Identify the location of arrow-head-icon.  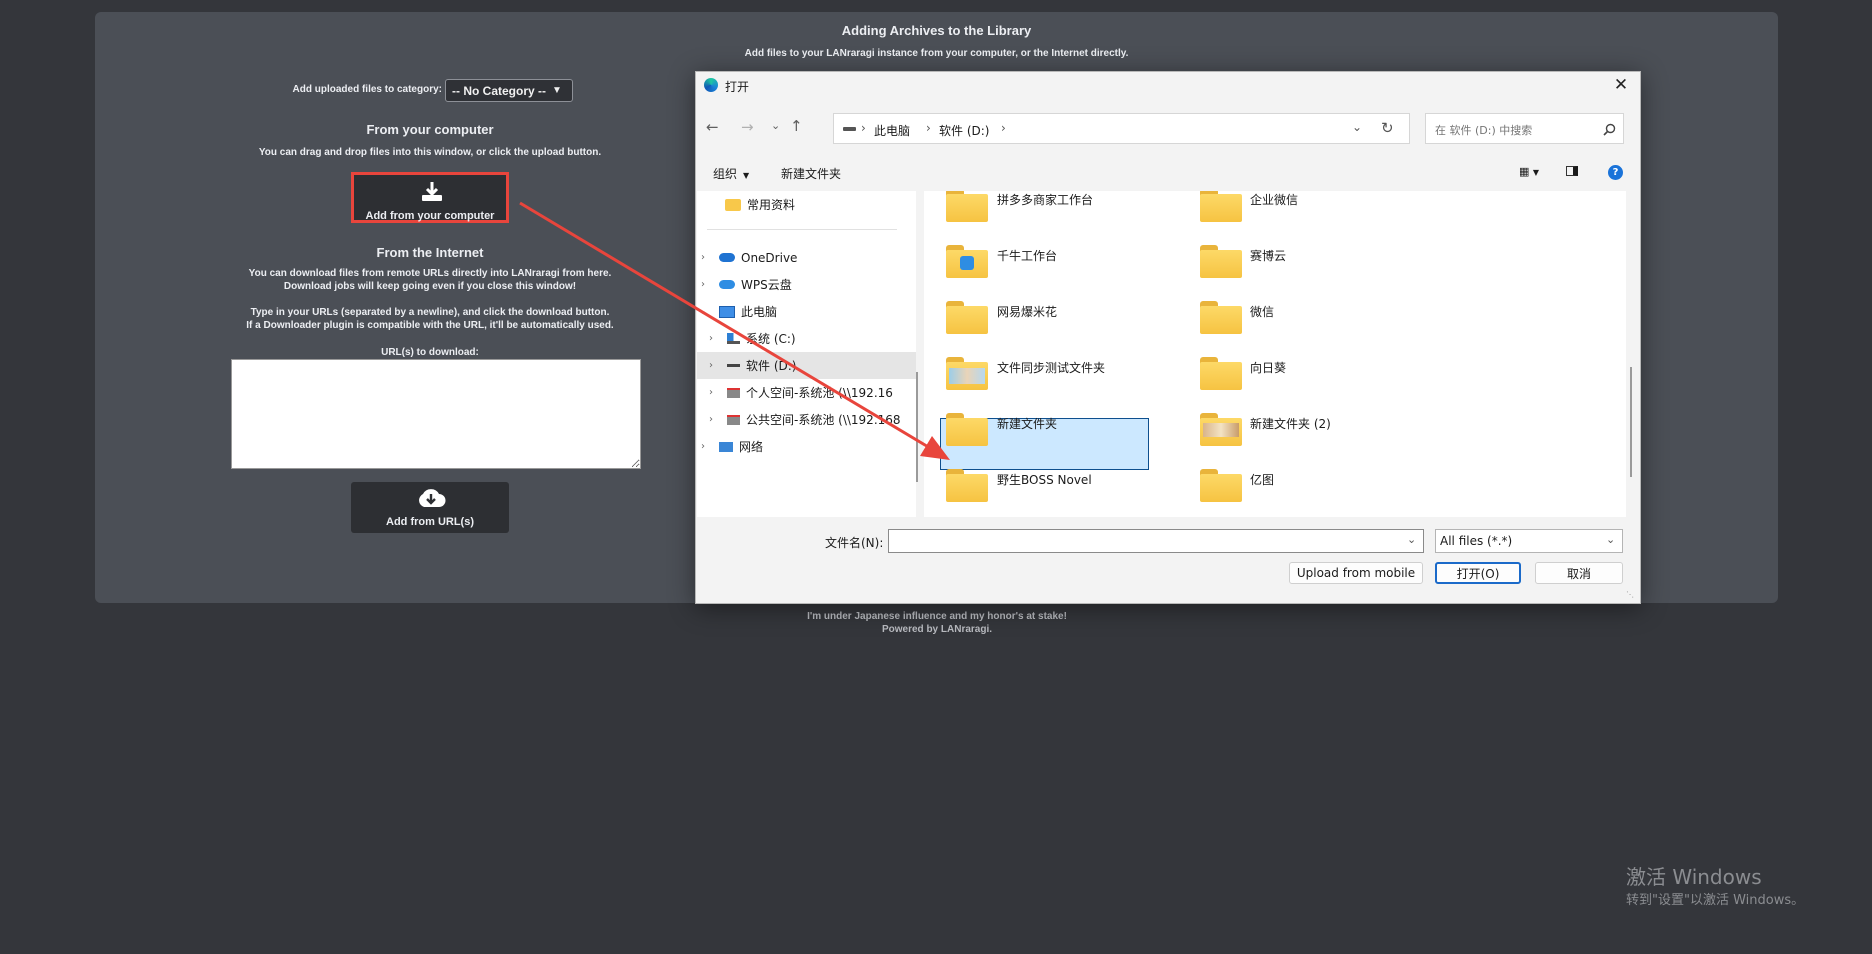
(935, 448).